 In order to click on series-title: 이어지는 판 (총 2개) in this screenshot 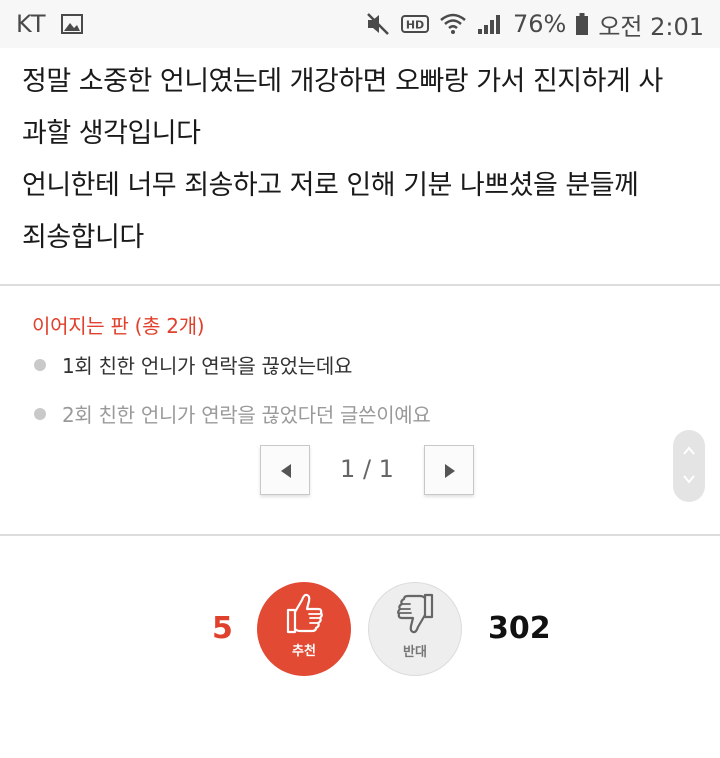, I will do `click(118, 326)`.